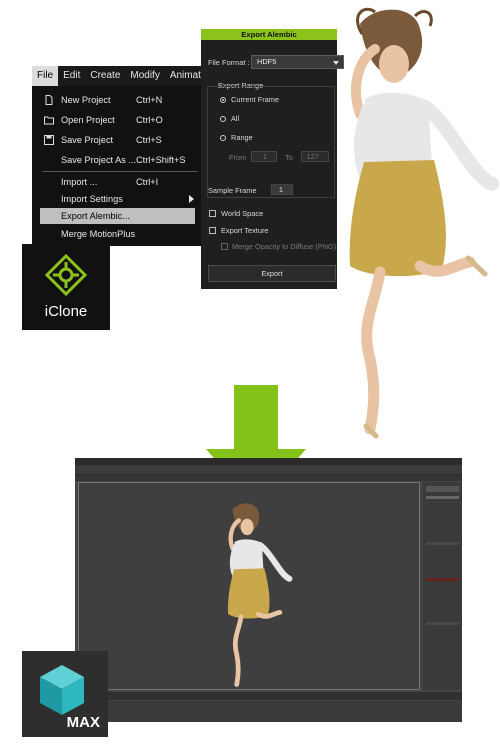 The width and height of the screenshot is (500, 746). What do you see at coordinates (49, 120) in the screenshot?
I see `folder-icon` at bounding box center [49, 120].